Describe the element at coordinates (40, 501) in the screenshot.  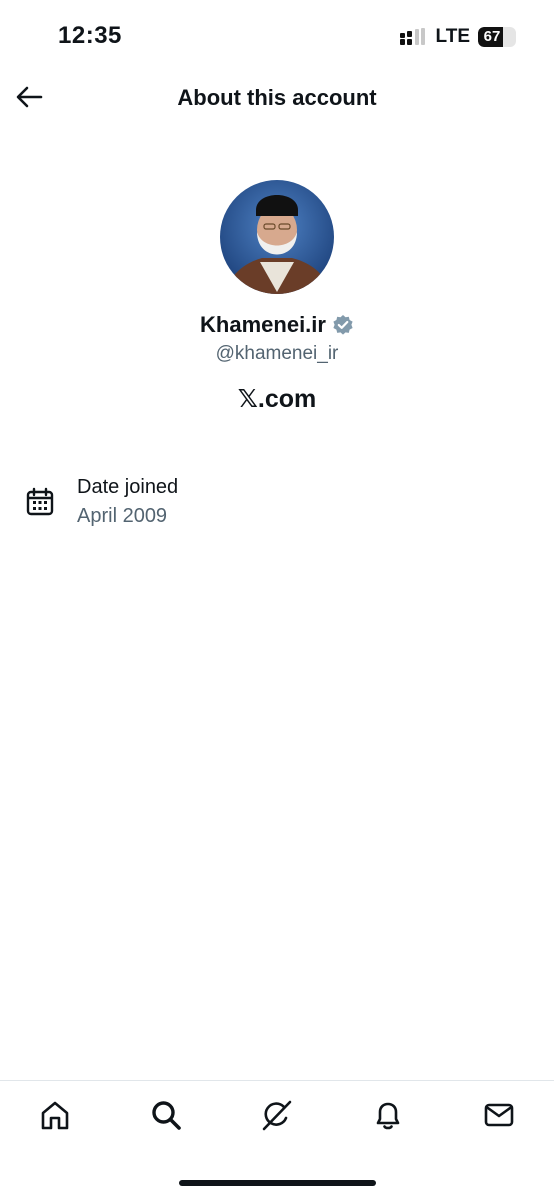
I see `calendar-icon` at that location.